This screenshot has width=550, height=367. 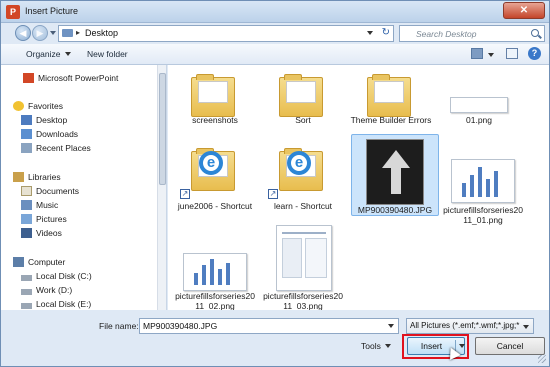 I want to click on search-icon, so click(x=535, y=33).